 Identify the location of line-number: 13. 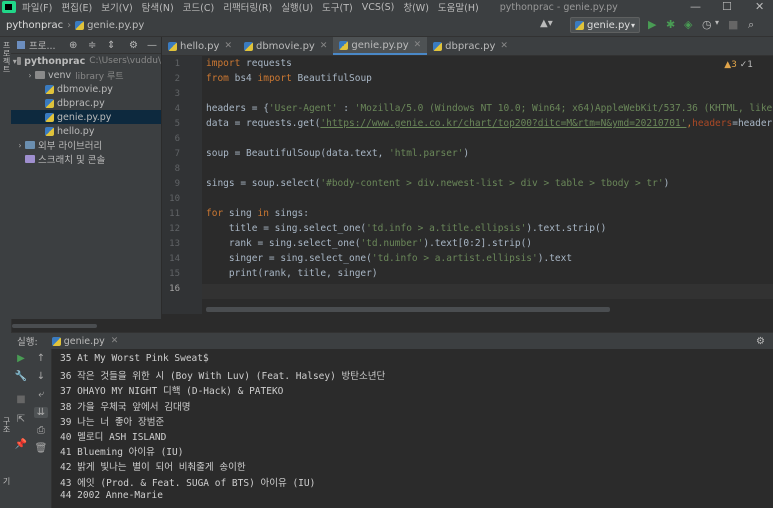
(174, 244).